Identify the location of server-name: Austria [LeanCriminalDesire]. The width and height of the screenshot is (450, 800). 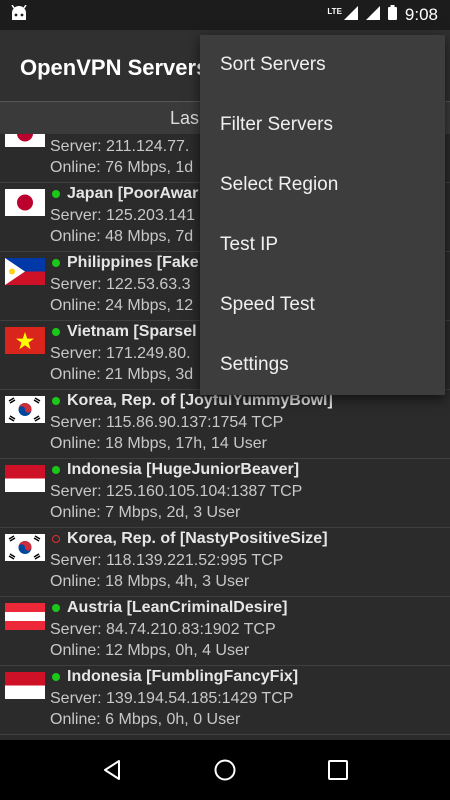
(177, 607).